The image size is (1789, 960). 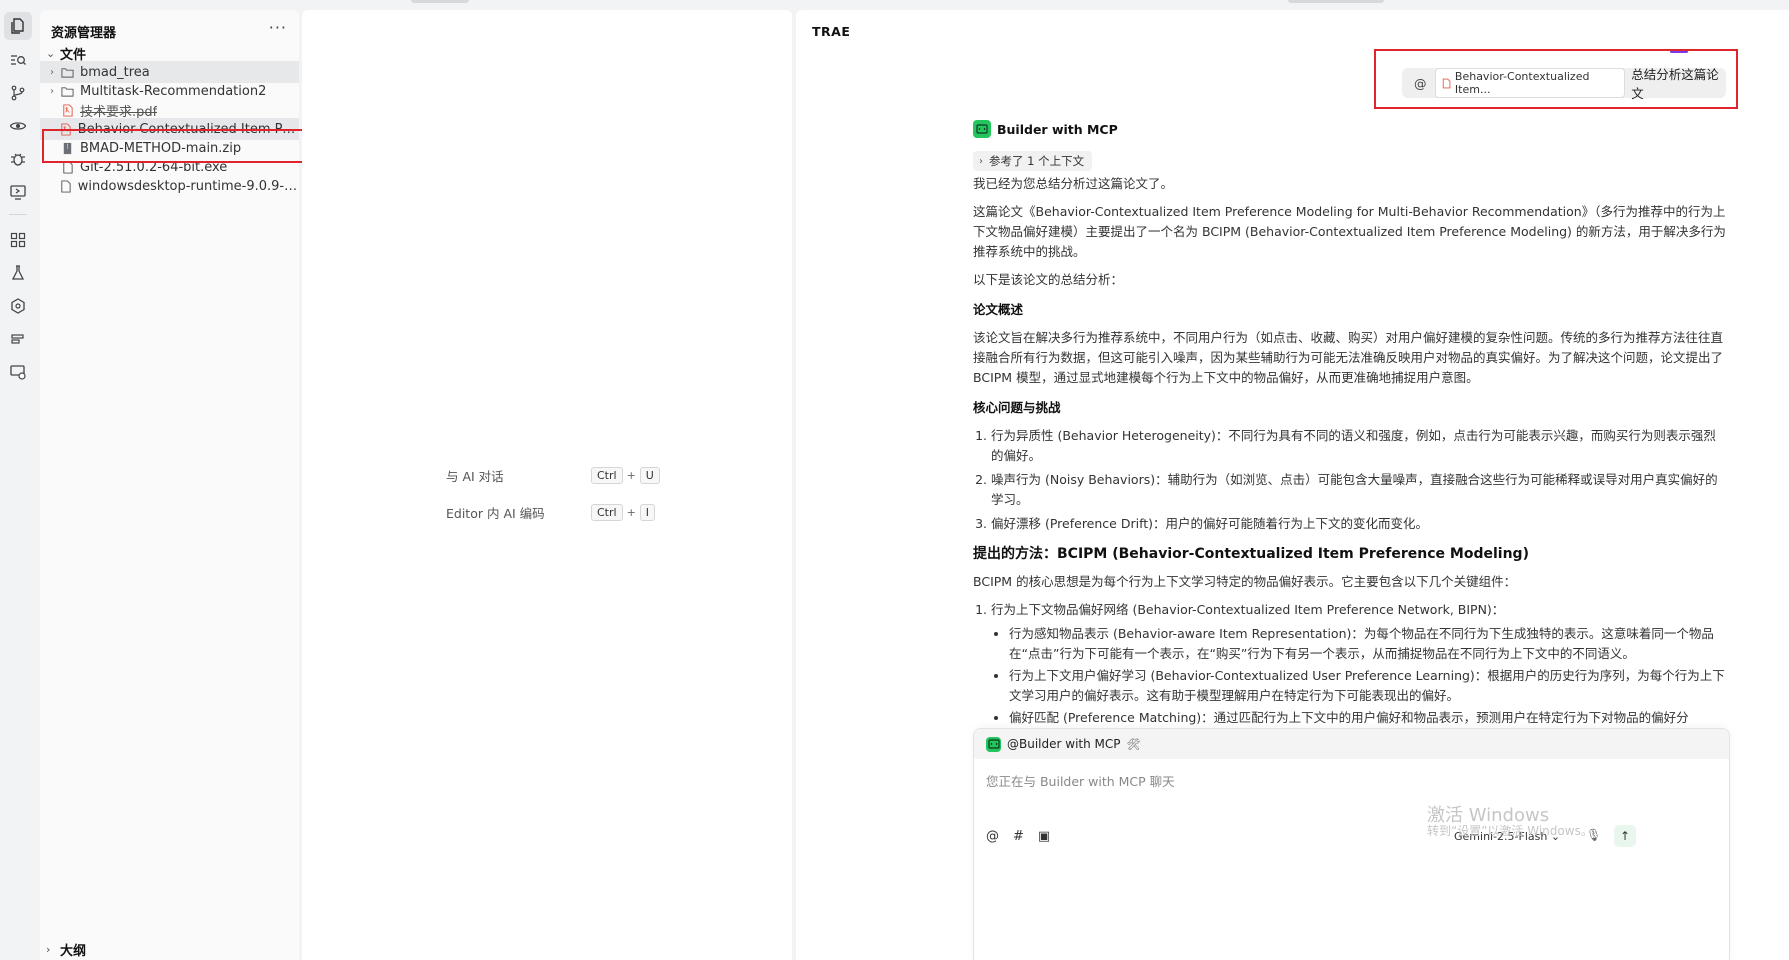 I want to click on hash-context-icon: #, so click(x=1018, y=836).